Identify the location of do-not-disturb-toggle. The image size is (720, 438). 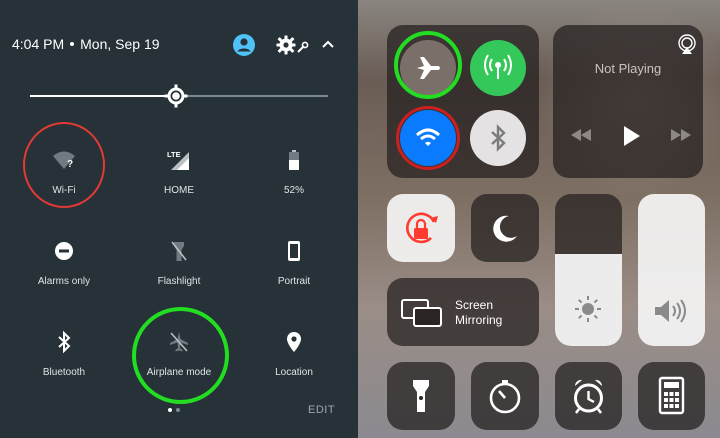
(505, 228).